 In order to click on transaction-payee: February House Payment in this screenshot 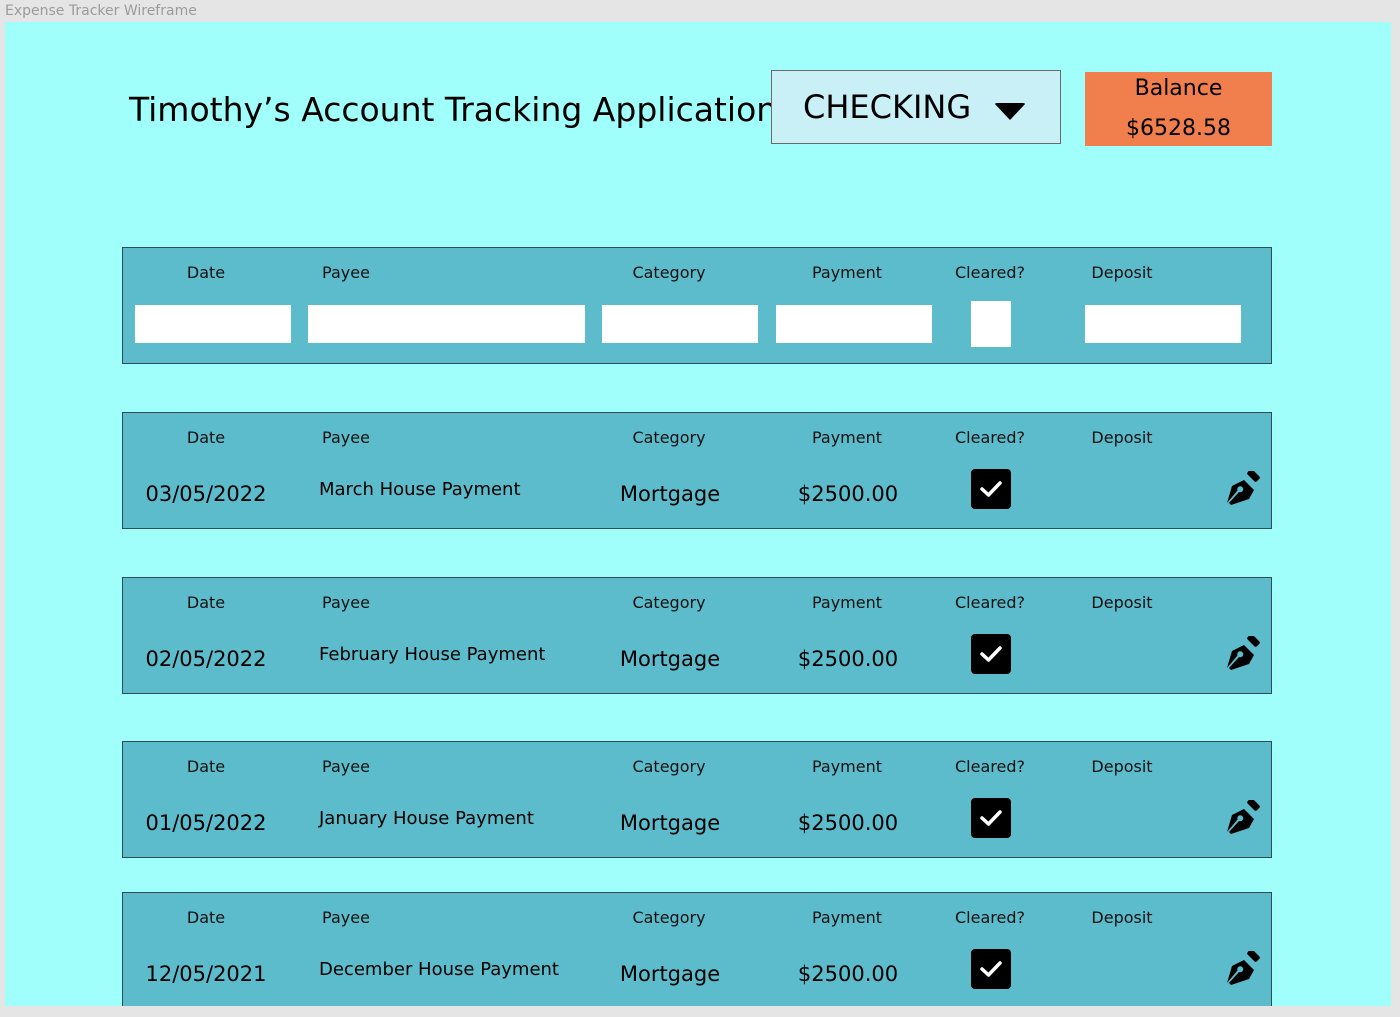, I will do `click(432, 654)`.